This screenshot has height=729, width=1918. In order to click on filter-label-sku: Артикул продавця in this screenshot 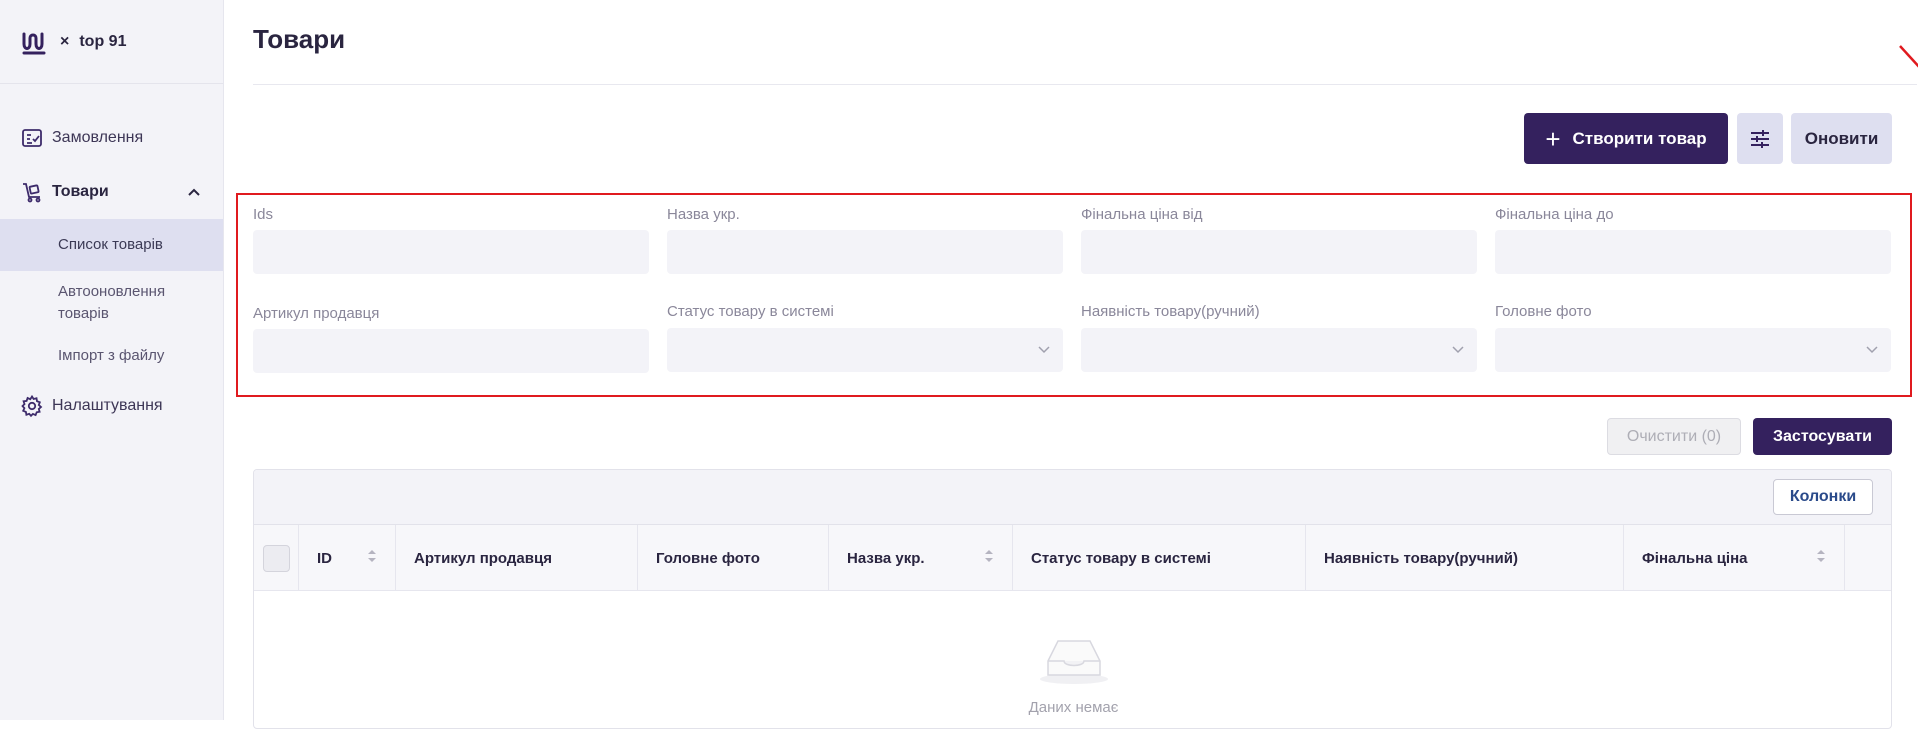, I will do `click(316, 313)`.